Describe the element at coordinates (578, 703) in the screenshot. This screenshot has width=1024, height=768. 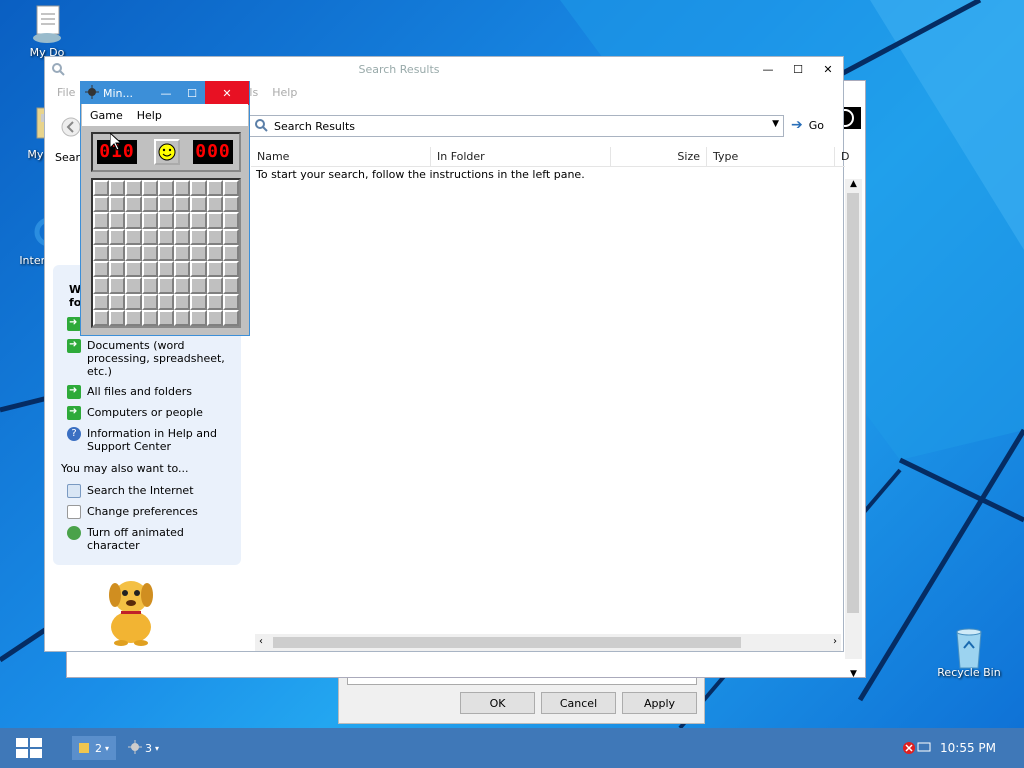
I see `cancel-button: Cancel` at that location.